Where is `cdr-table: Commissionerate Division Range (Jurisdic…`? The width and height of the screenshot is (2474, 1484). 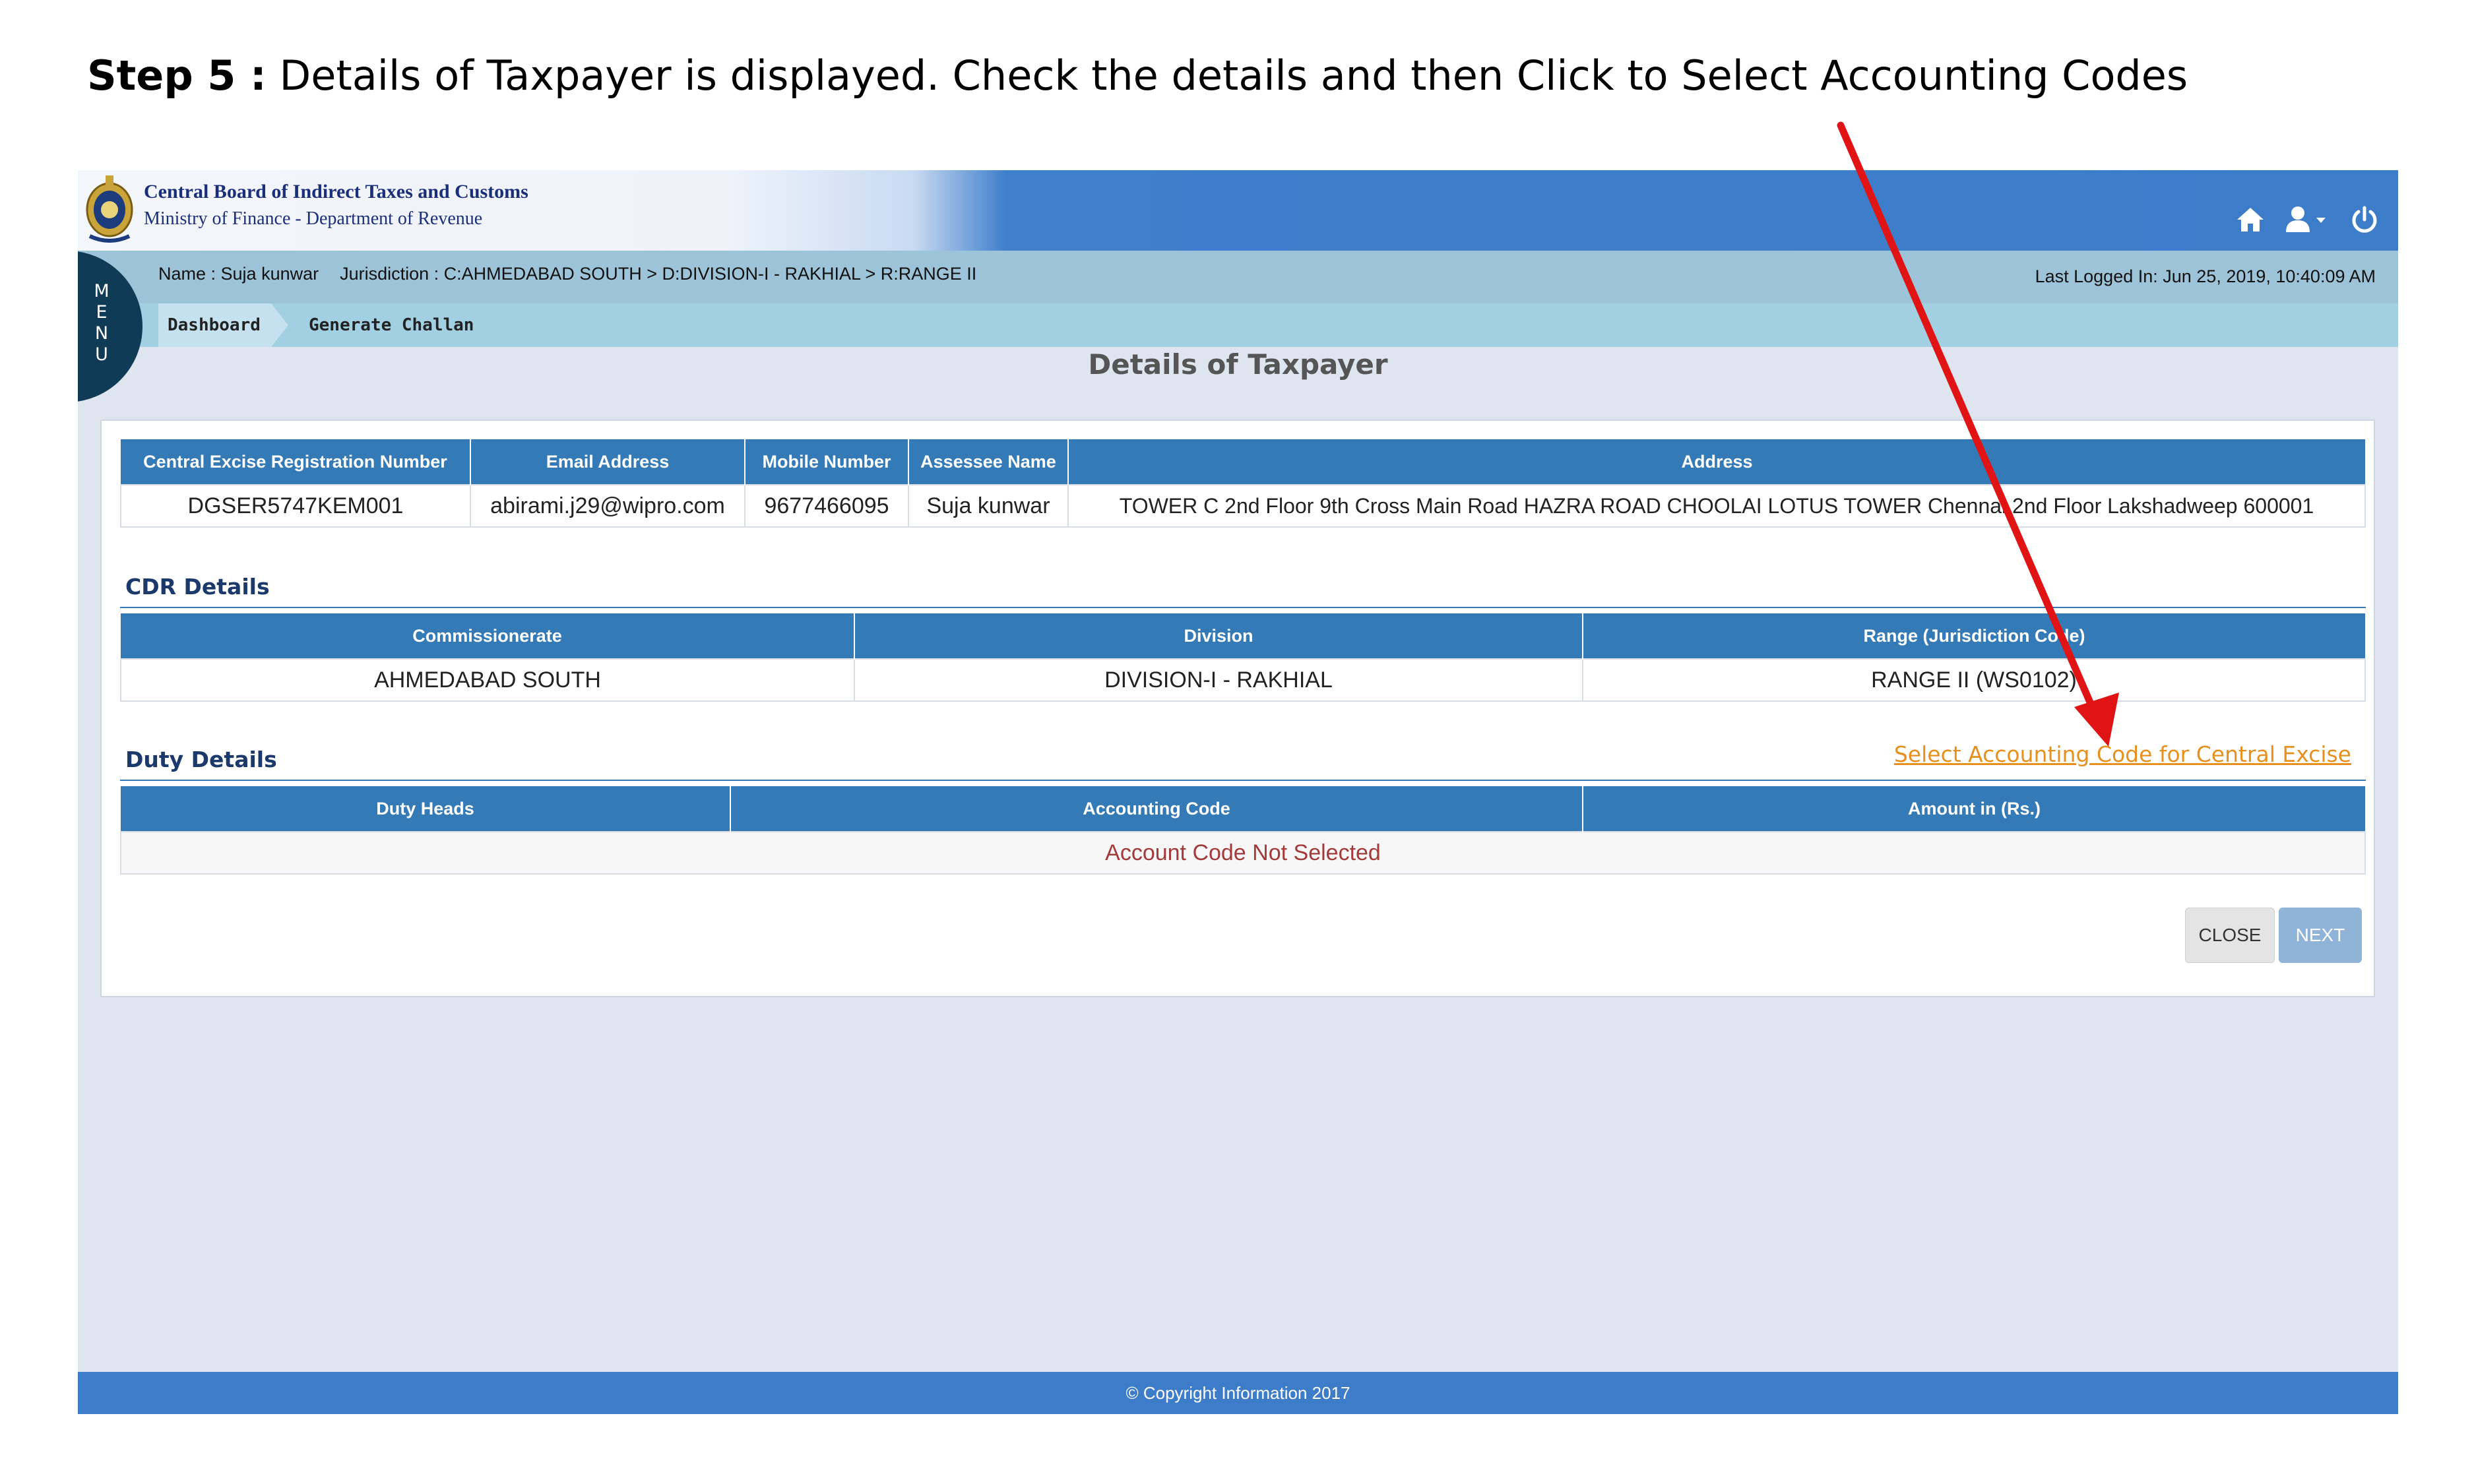 cdr-table: Commissionerate Division Range (Jurisdic… is located at coordinates (1243, 657).